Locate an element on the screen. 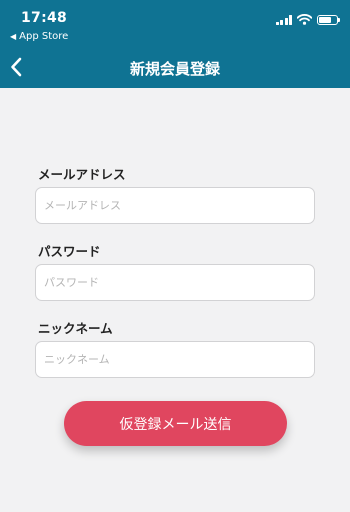 The height and width of the screenshot is (512, 350). wifi-icon is located at coordinates (304, 19).